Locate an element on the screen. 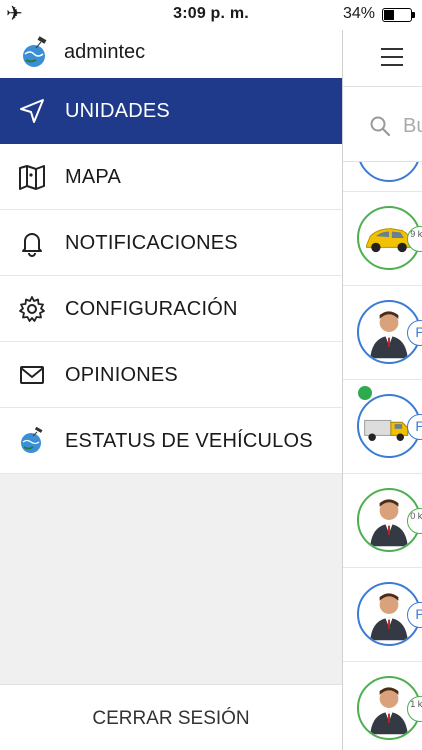  menu-item-label: ESTATUS DE VEHÍCULOS is located at coordinates (189, 441).